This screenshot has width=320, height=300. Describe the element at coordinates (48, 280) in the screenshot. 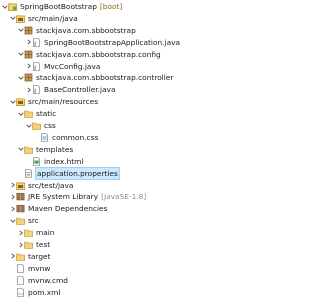

I see `tree-item-label: mvnw.cmd` at that location.